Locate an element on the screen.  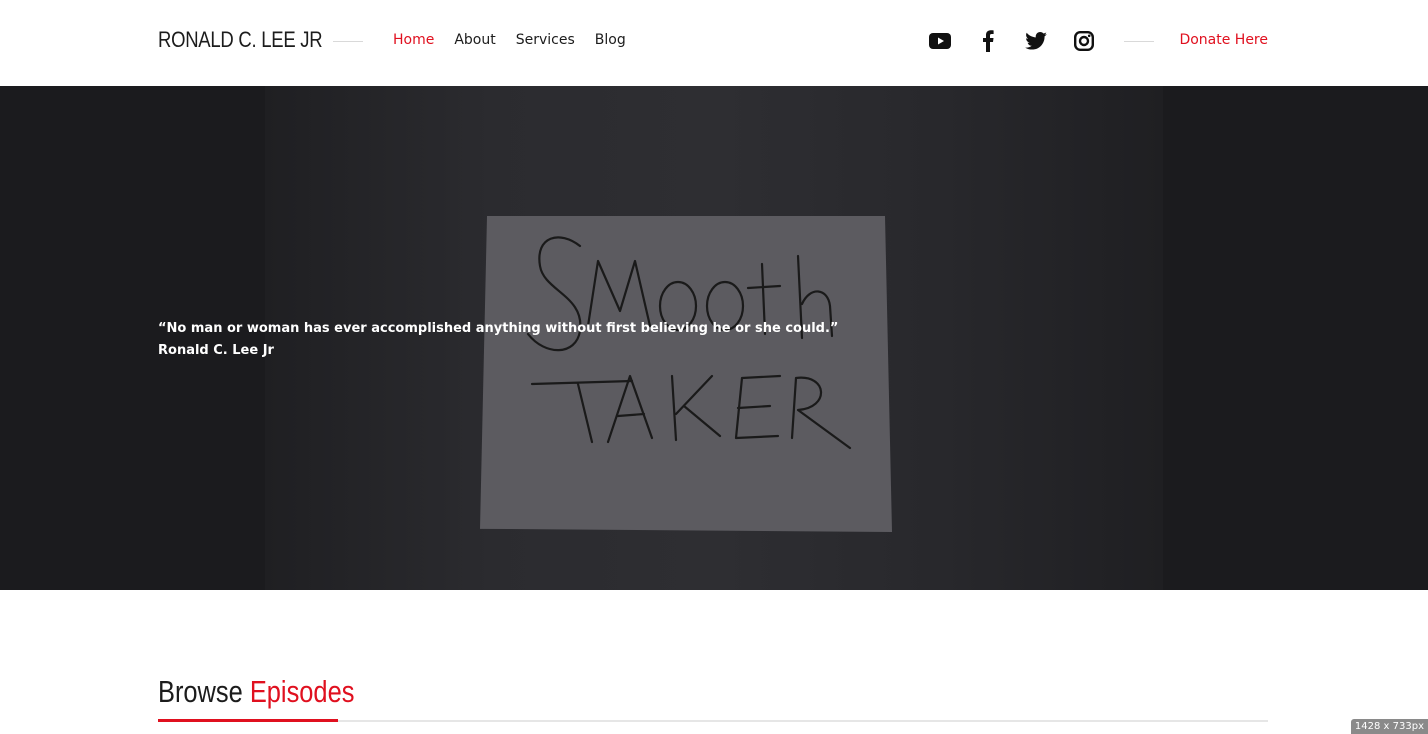
nav-blog-link: Blog is located at coordinates (610, 40).